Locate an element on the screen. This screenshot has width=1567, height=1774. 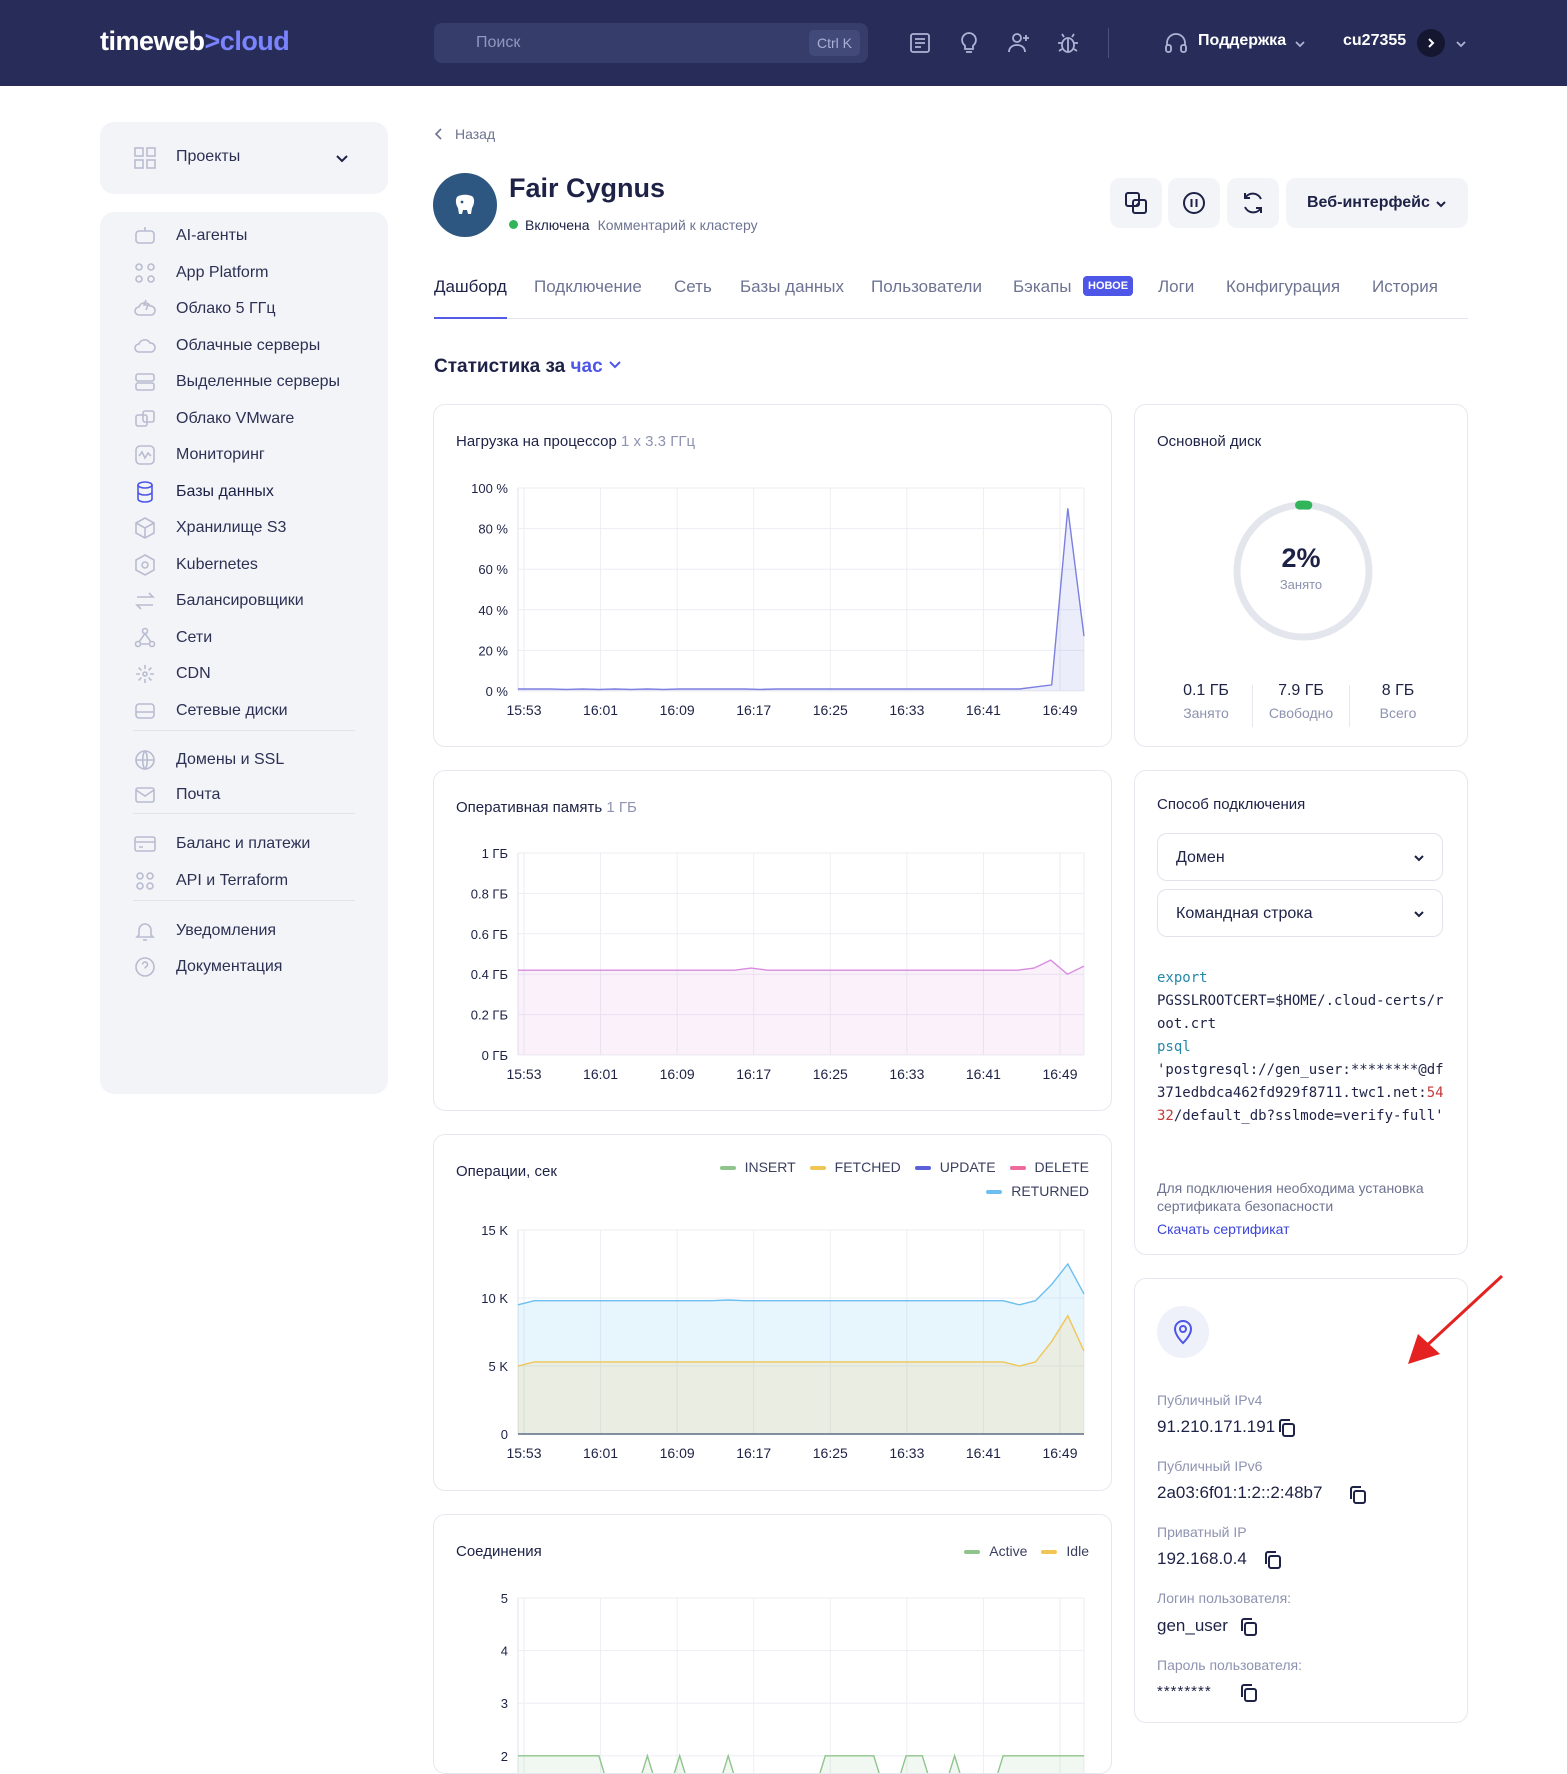
legend-item-insert: INSERT is located at coordinates (757, 1167).